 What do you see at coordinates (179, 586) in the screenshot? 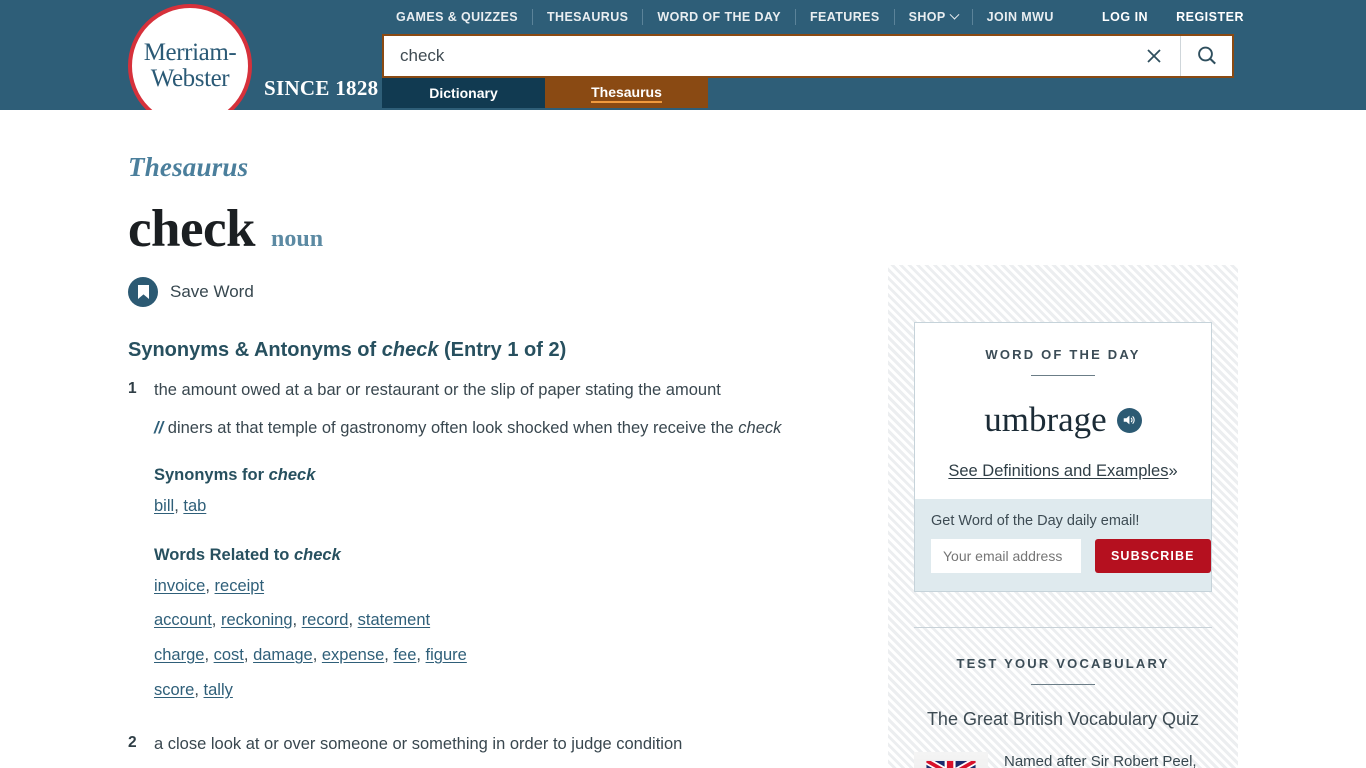
I see `related-word-link: invoice` at bounding box center [179, 586].